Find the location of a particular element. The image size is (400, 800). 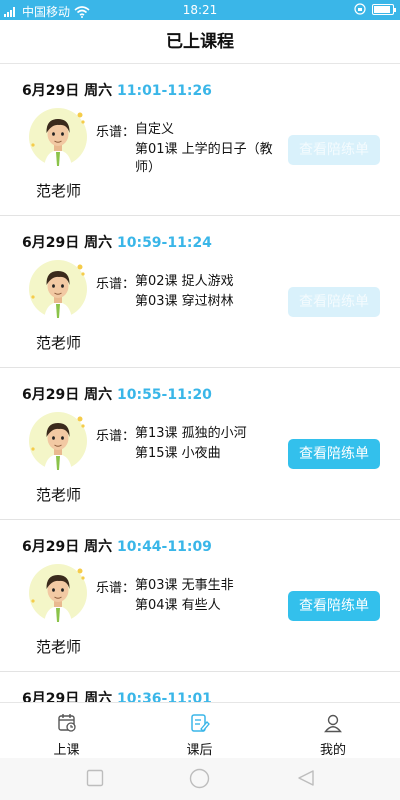

lesson-item: 第13课 孤独的小河 is located at coordinates (191, 433).